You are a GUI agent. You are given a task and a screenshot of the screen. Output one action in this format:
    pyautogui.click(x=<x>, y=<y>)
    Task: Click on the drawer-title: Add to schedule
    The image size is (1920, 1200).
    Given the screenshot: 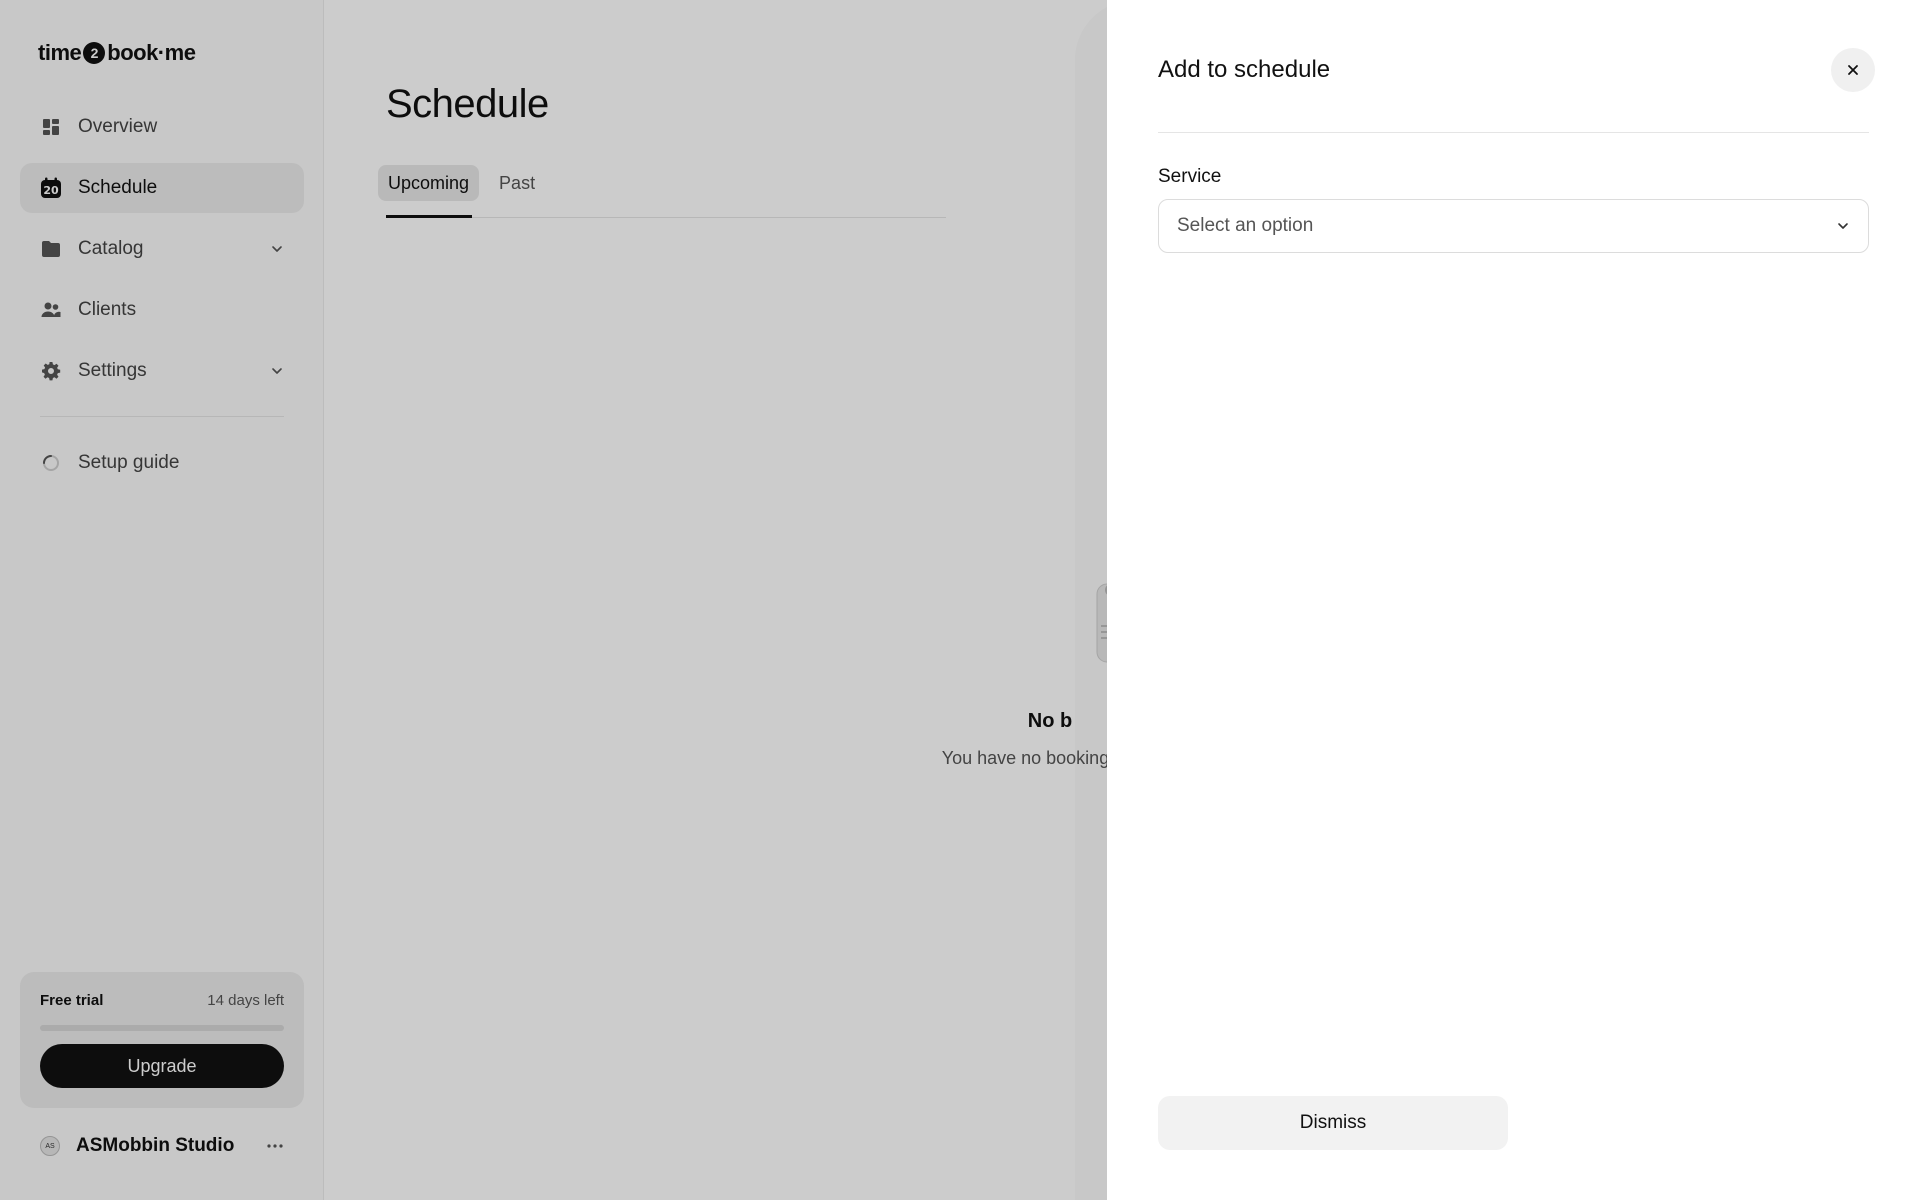 What is the action you would take?
    pyautogui.click(x=1244, y=69)
    